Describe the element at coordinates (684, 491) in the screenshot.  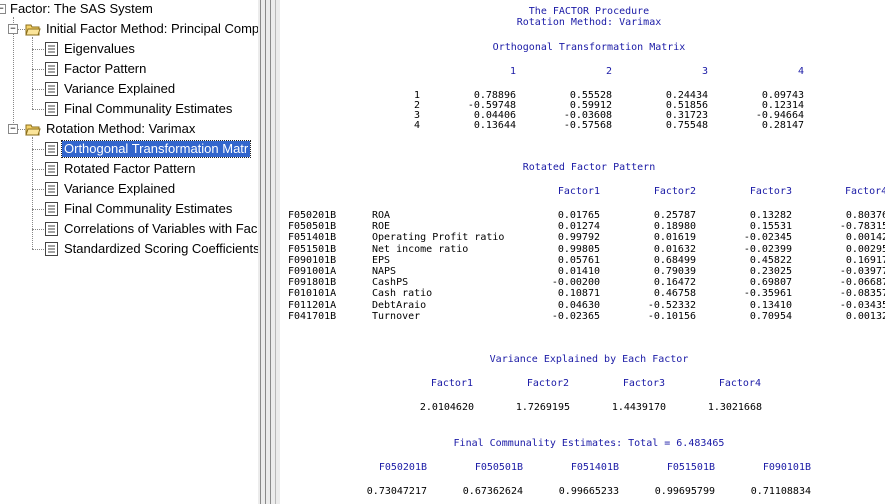
I see `communality-value: 0.99695799` at that location.